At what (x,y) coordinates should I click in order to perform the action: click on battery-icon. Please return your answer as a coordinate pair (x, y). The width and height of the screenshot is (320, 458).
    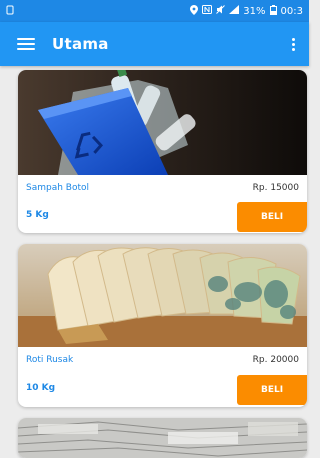
    Looking at the image, I should click on (273, 11).